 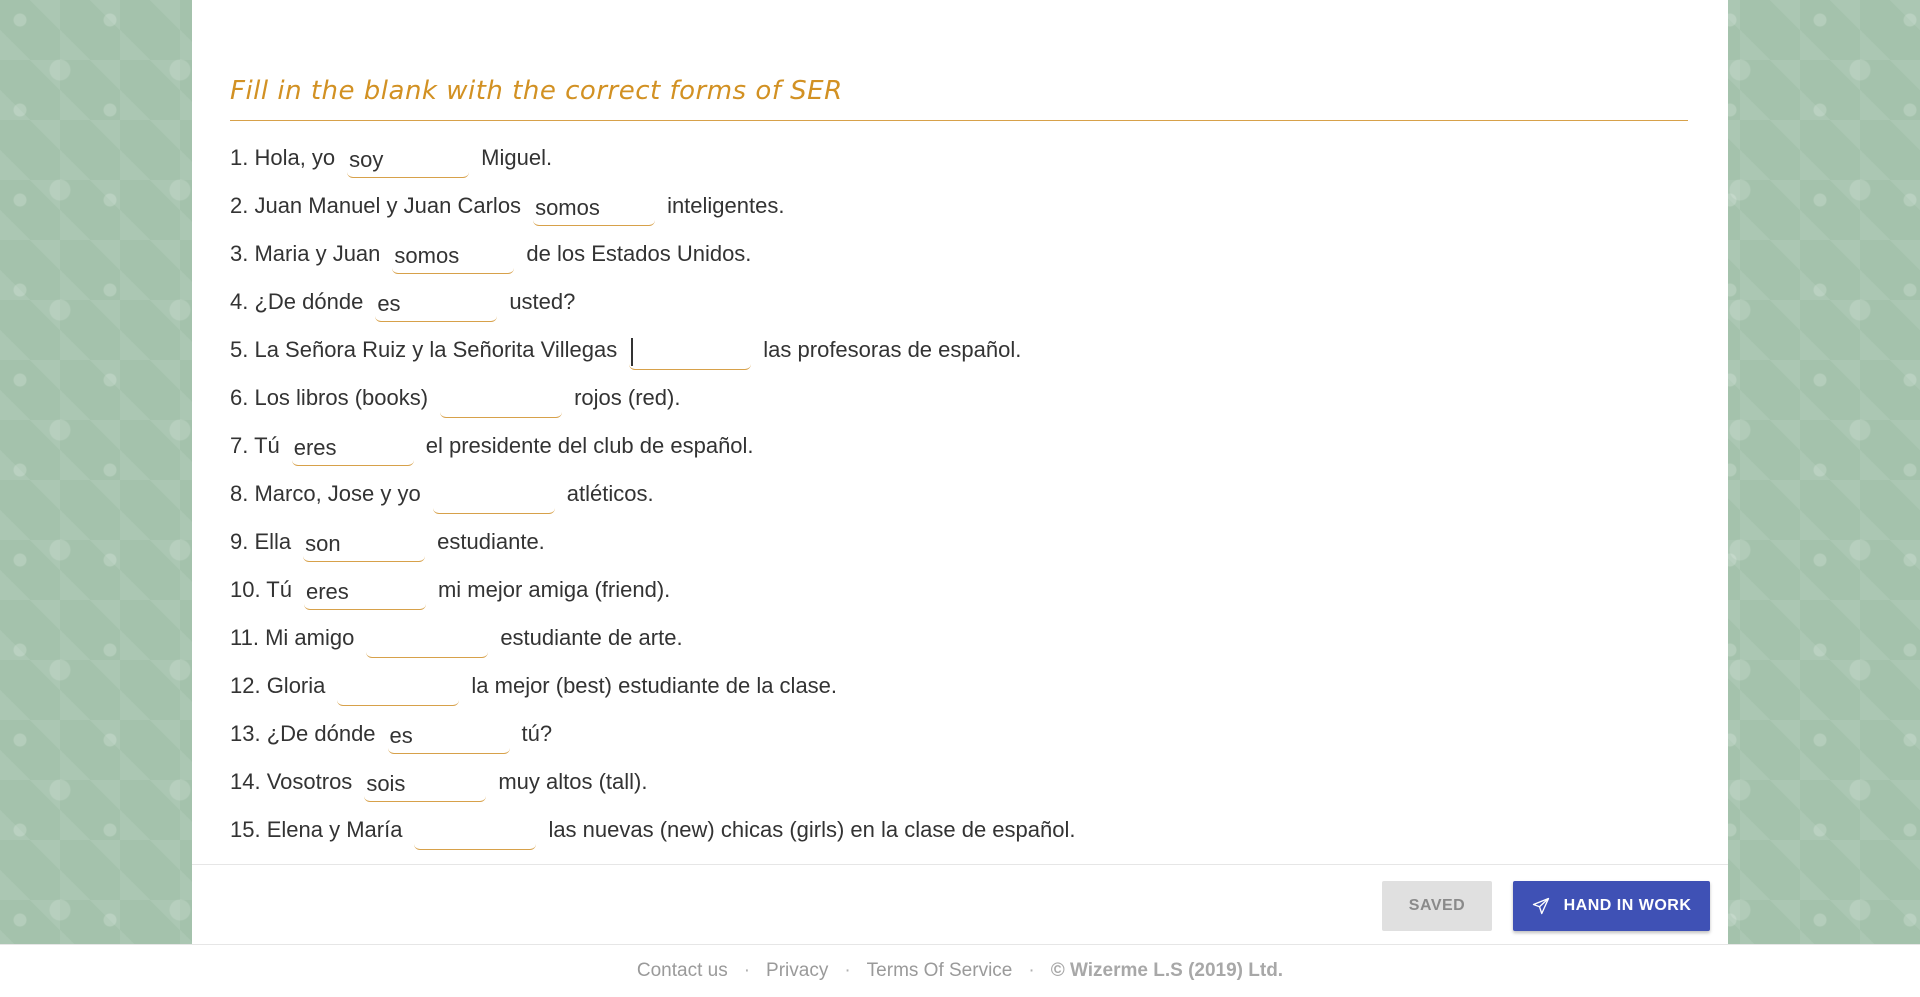 I want to click on answer-blank-input: sois, so click(x=425, y=784).